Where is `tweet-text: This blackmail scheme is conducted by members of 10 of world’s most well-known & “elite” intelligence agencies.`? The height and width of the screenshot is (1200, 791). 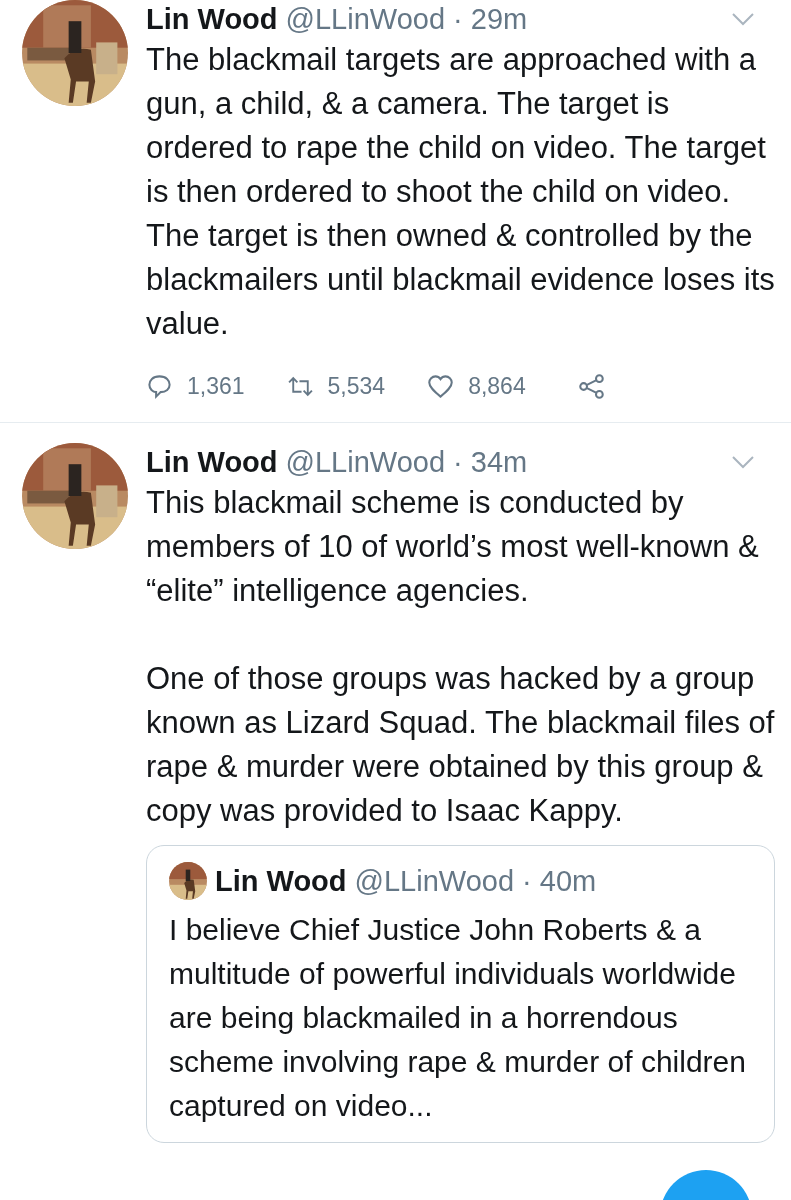
tweet-text: This blackmail scheme is conducted by members of 10 of world’s most well-known & “elite” intelligence agencies. is located at coordinates (453, 547).